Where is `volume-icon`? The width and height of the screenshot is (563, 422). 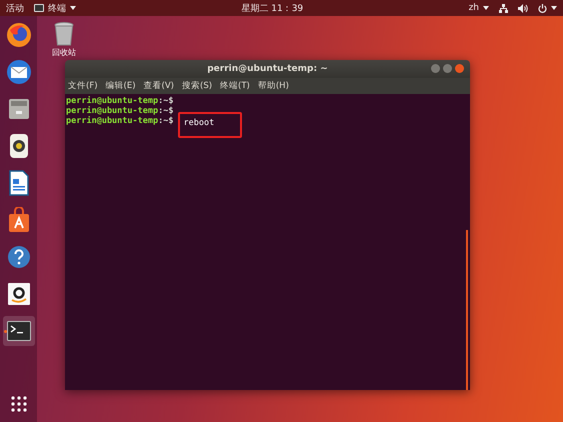
volume-icon is located at coordinates (523, 8).